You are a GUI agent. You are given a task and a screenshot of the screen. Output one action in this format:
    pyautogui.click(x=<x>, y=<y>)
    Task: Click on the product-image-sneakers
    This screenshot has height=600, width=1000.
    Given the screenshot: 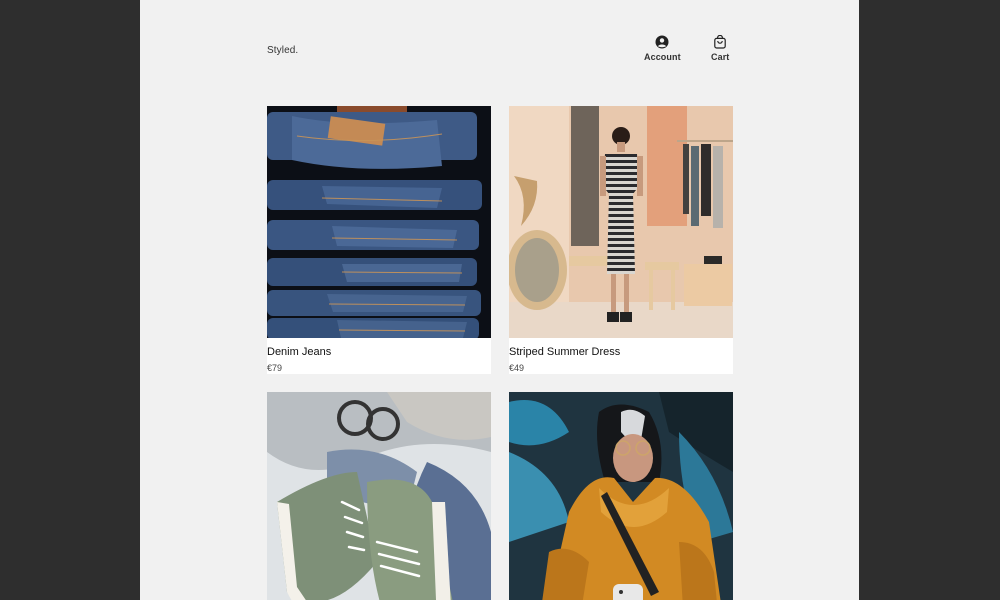 What is the action you would take?
    pyautogui.click(x=379, y=496)
    